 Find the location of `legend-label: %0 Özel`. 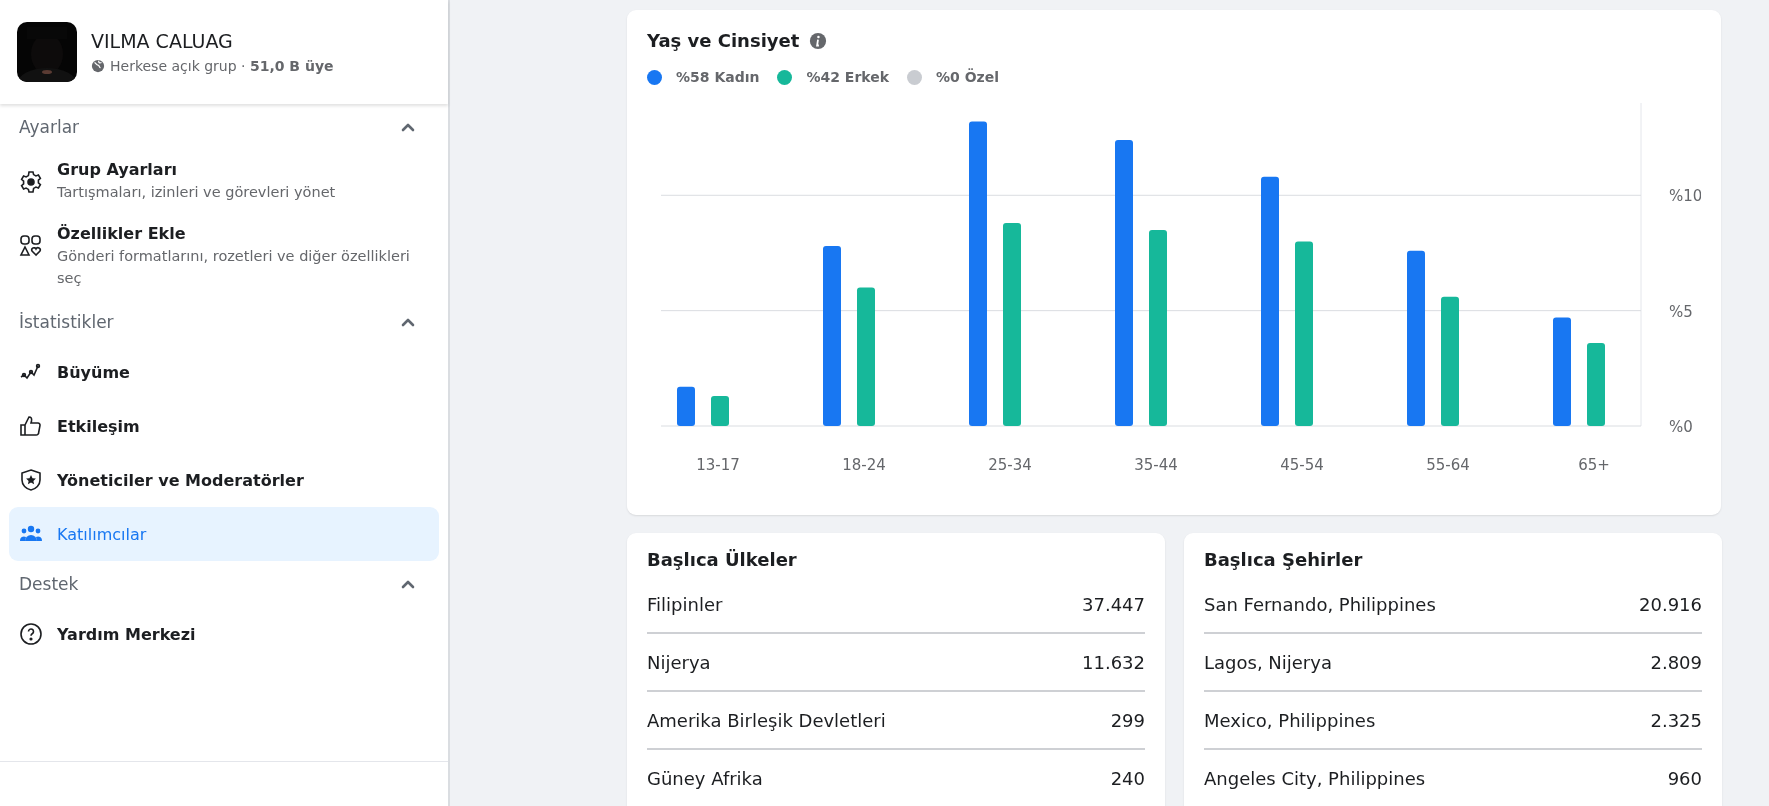

legend-label: %0 Özel is located at coordinates (968, 77).